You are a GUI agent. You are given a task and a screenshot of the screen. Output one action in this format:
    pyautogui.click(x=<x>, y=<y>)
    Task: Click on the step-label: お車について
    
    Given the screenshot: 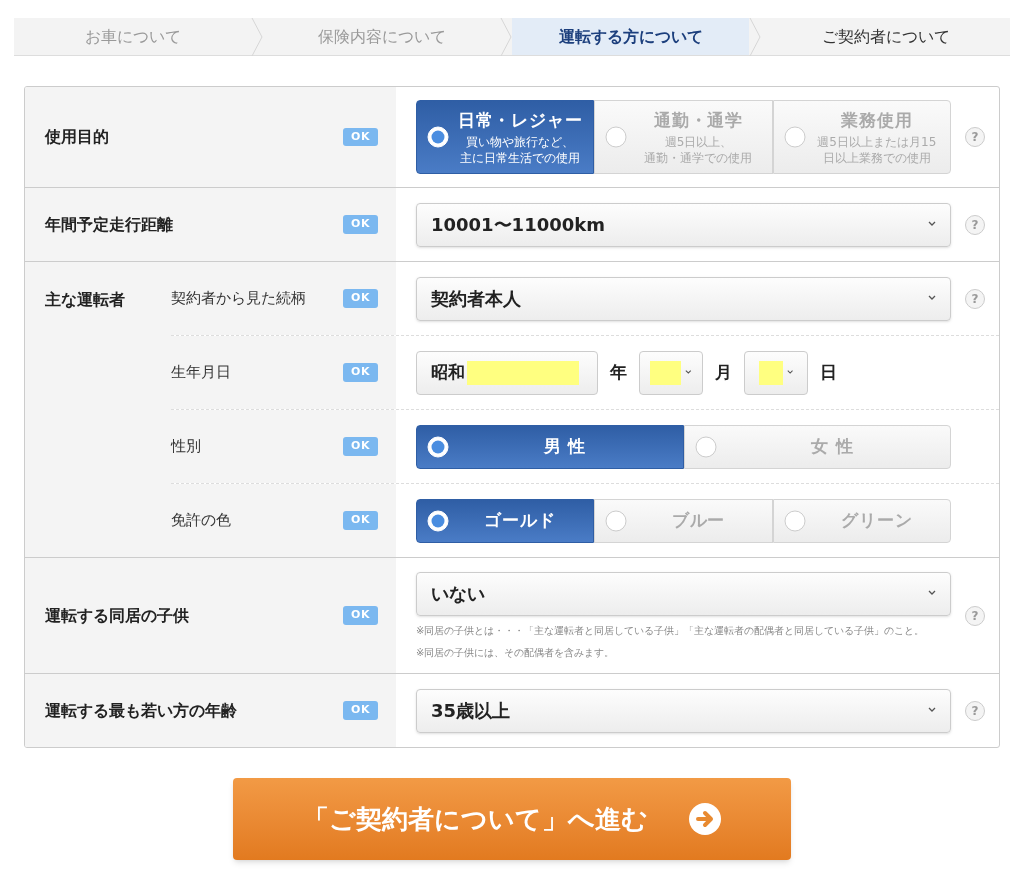 What is the action you would take?
    pyautogui.click(x=132, y=36)
    